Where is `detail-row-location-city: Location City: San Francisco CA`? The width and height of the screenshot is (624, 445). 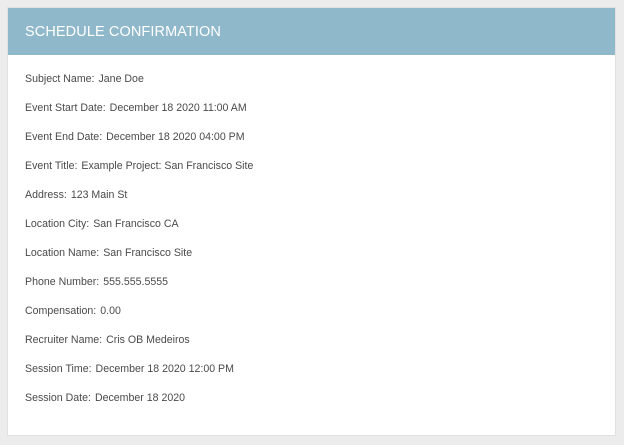
detail-row-location-city: Location City: San Francisco CA is located at coordinates (320, 224).